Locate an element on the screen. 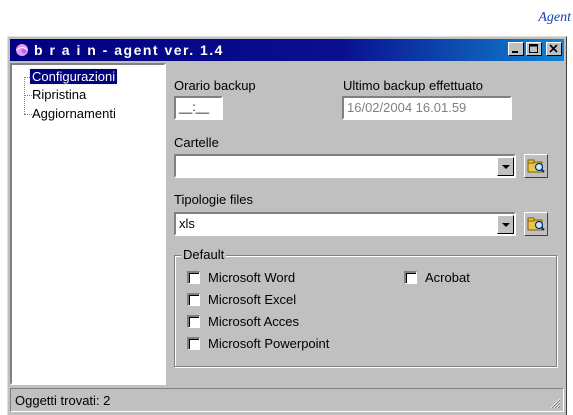 The width and height of the screenshot is (573, 415). window-title: b r a i n - agent ver. 1.4 is located at coordinates (129, 50).